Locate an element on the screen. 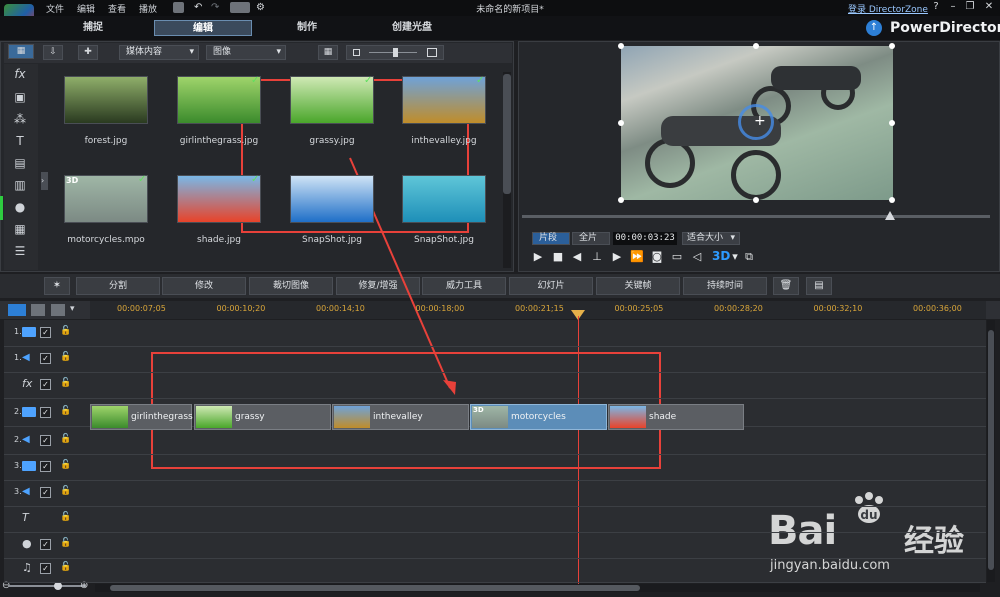 This screenshot has width=1000, height=597. media-thumbnail-label: girlinthegrass.jpg is located at coordinates (219, 141).